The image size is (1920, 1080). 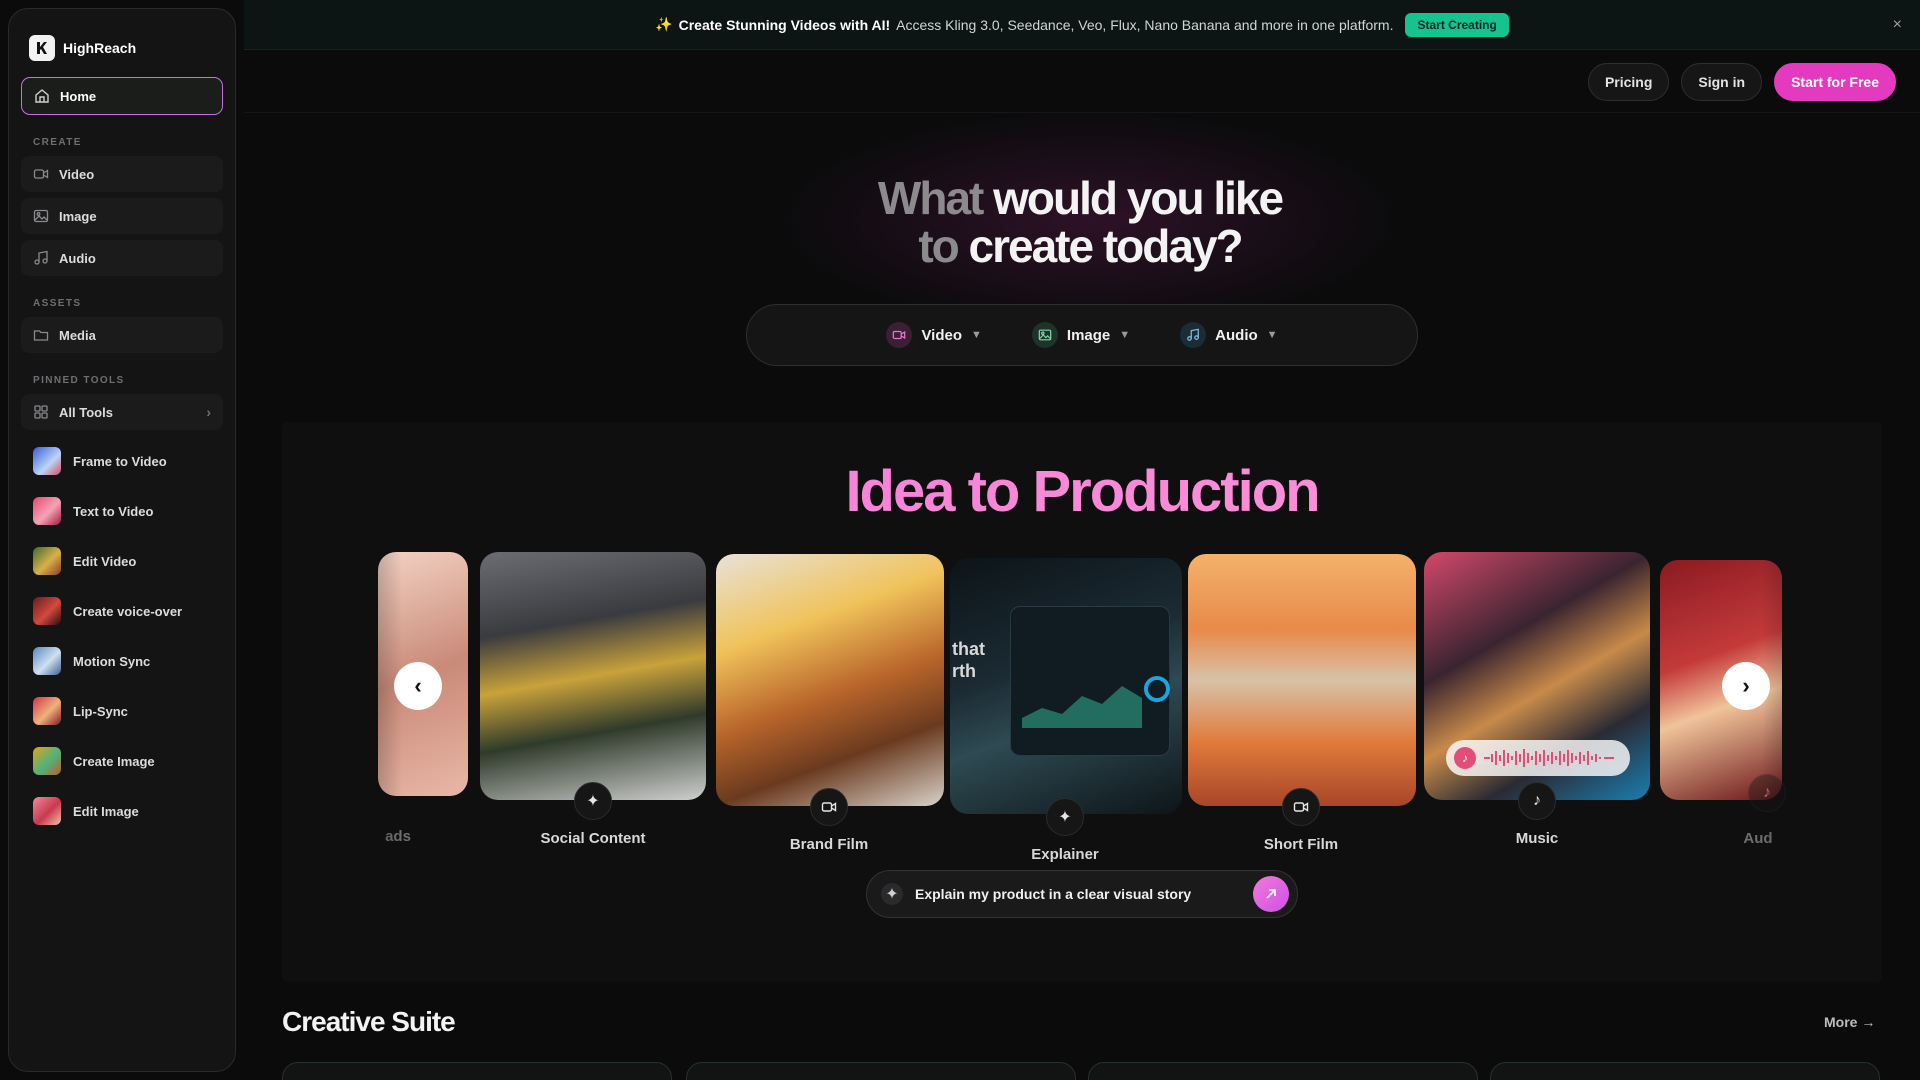 What do you see at coordinates (57, 303) in the screenshot?
I see `section-label-assets: ASSETS` at bounding box center [57, 303].